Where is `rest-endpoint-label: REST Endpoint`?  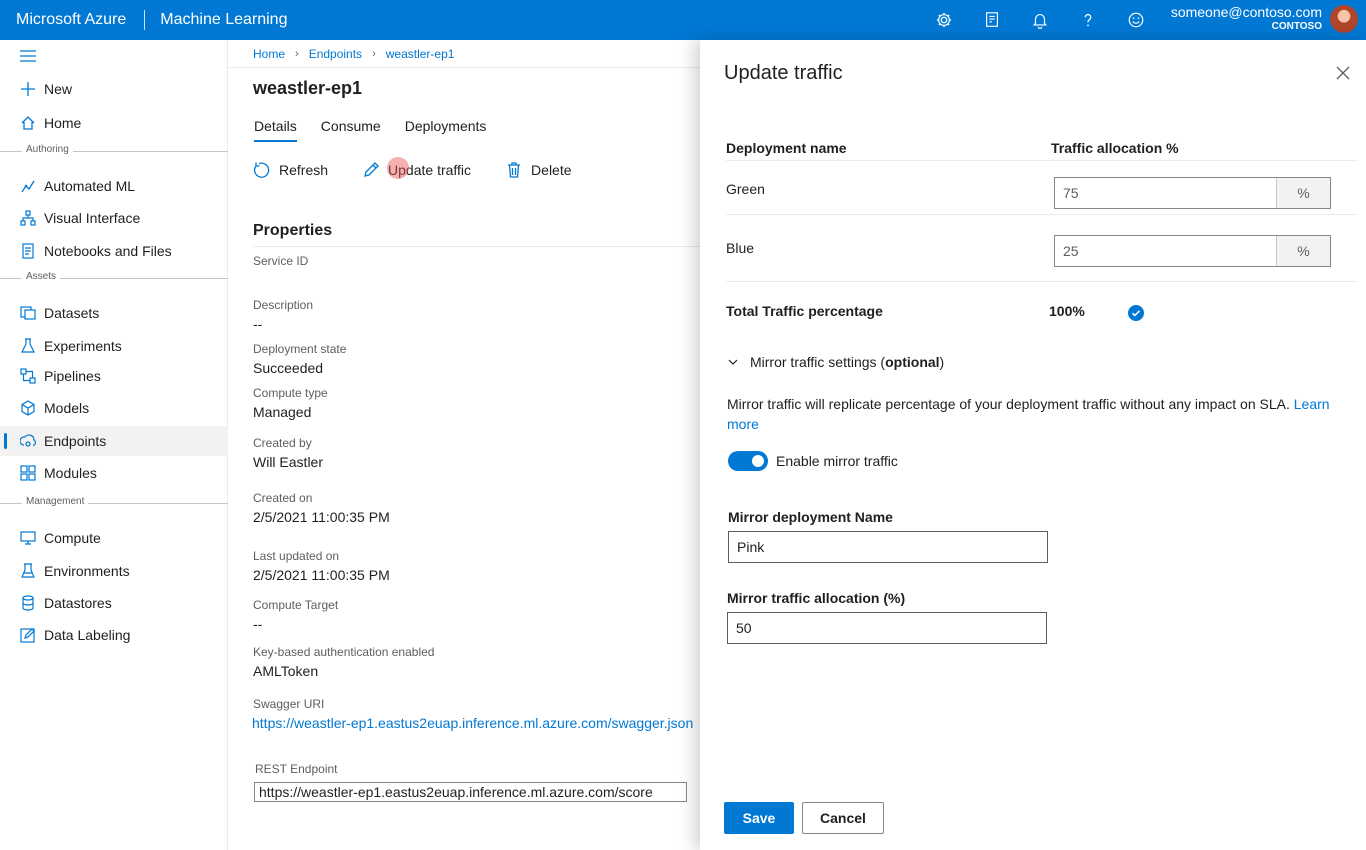 rest-endpoint-label: REST Endpoint is located at coordinates (296, 769).